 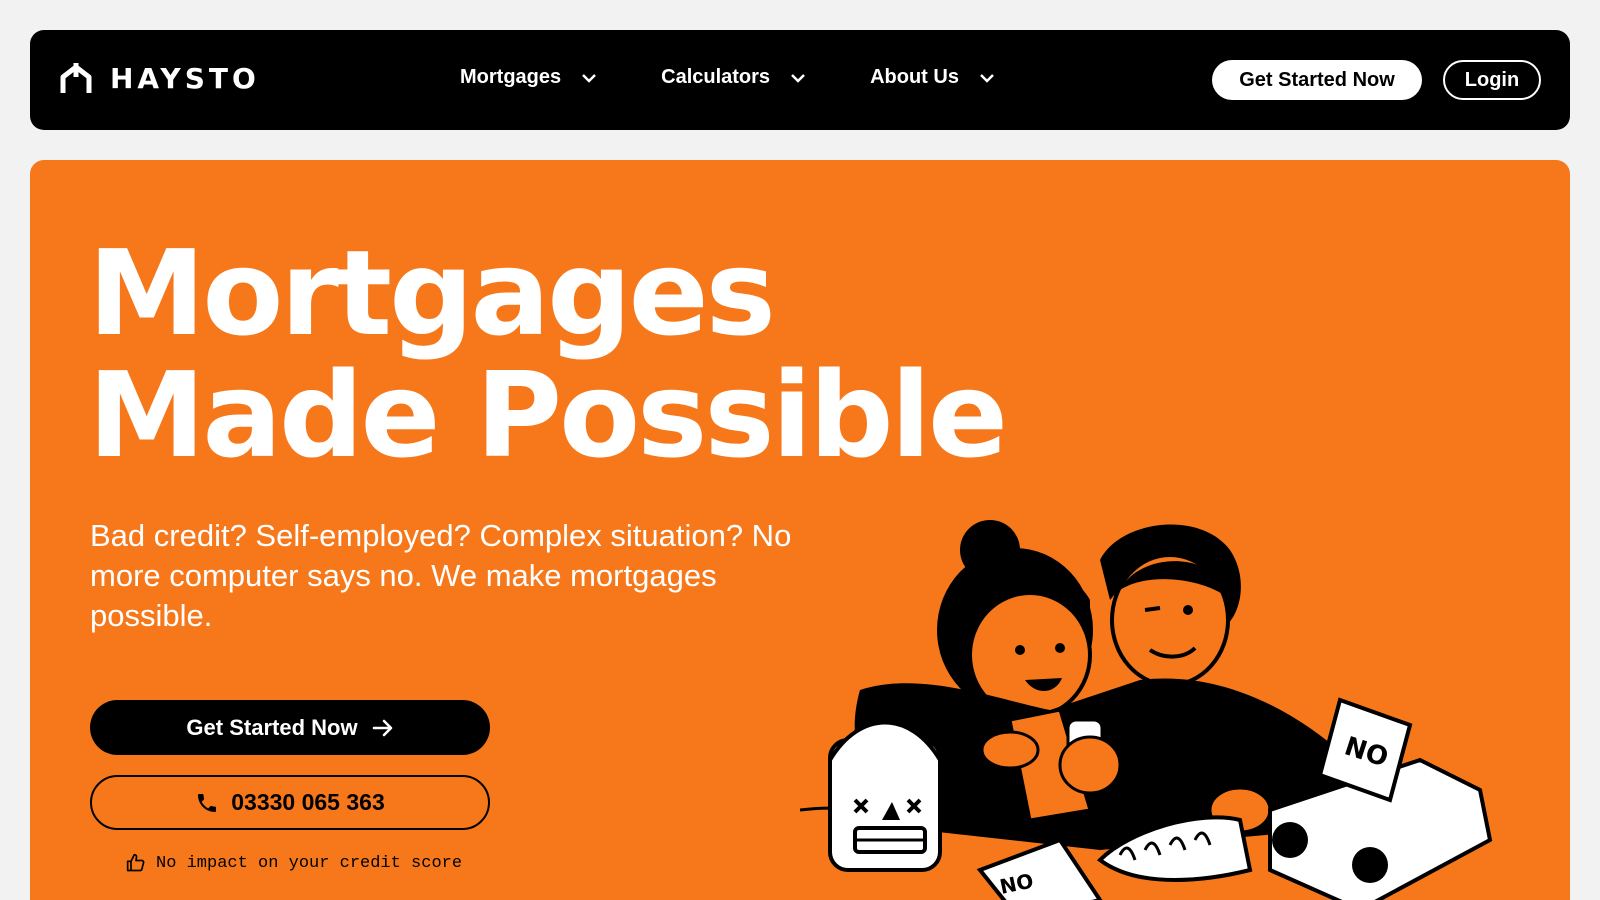 What do you see at coordinates (914, 77) in the screenshot?
I see `nav-item-label: About Us` at bounding box center [914, 77].